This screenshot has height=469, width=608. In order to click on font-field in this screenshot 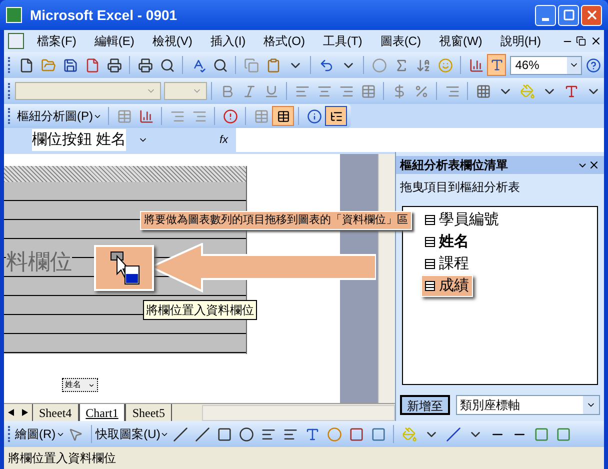, I will do `click(88, 91)`.